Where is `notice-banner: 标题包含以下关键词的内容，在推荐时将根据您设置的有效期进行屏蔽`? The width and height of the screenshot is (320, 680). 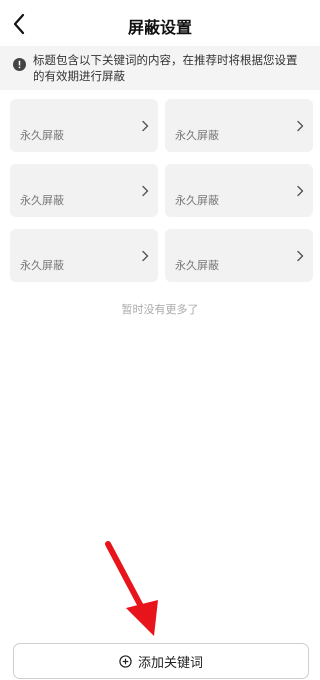
notice-banner: 标题包含以下关键词的内容，在推荐时将根据您设置的有效期进行屏蔽 is located at coordinates (160, 68).